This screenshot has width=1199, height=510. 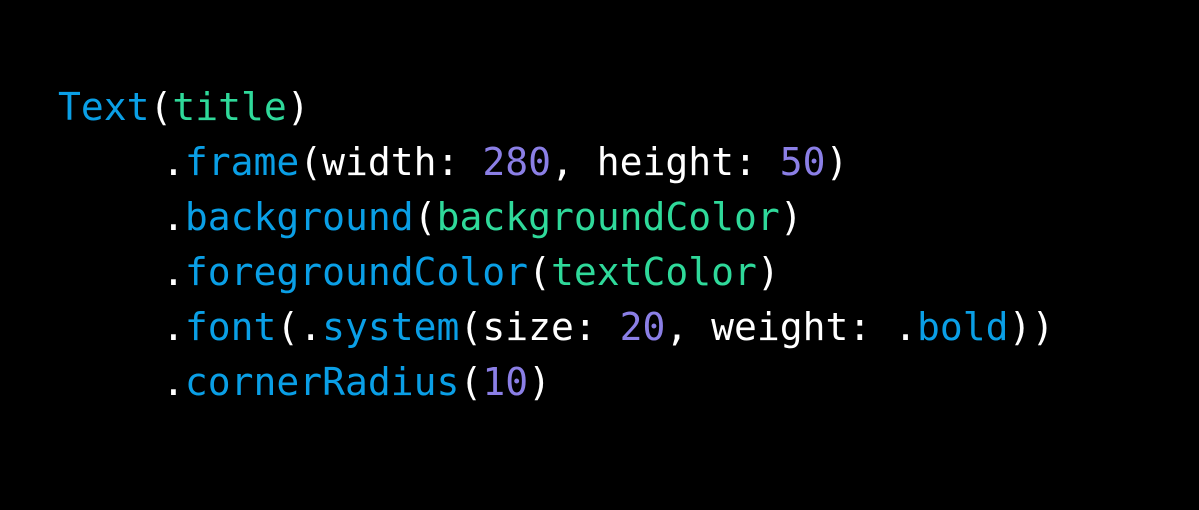 What do you see at coordinates (1031, 327) in the screenshot?
I see `code-token-plain: ))` at bounding box center [1031, 327].